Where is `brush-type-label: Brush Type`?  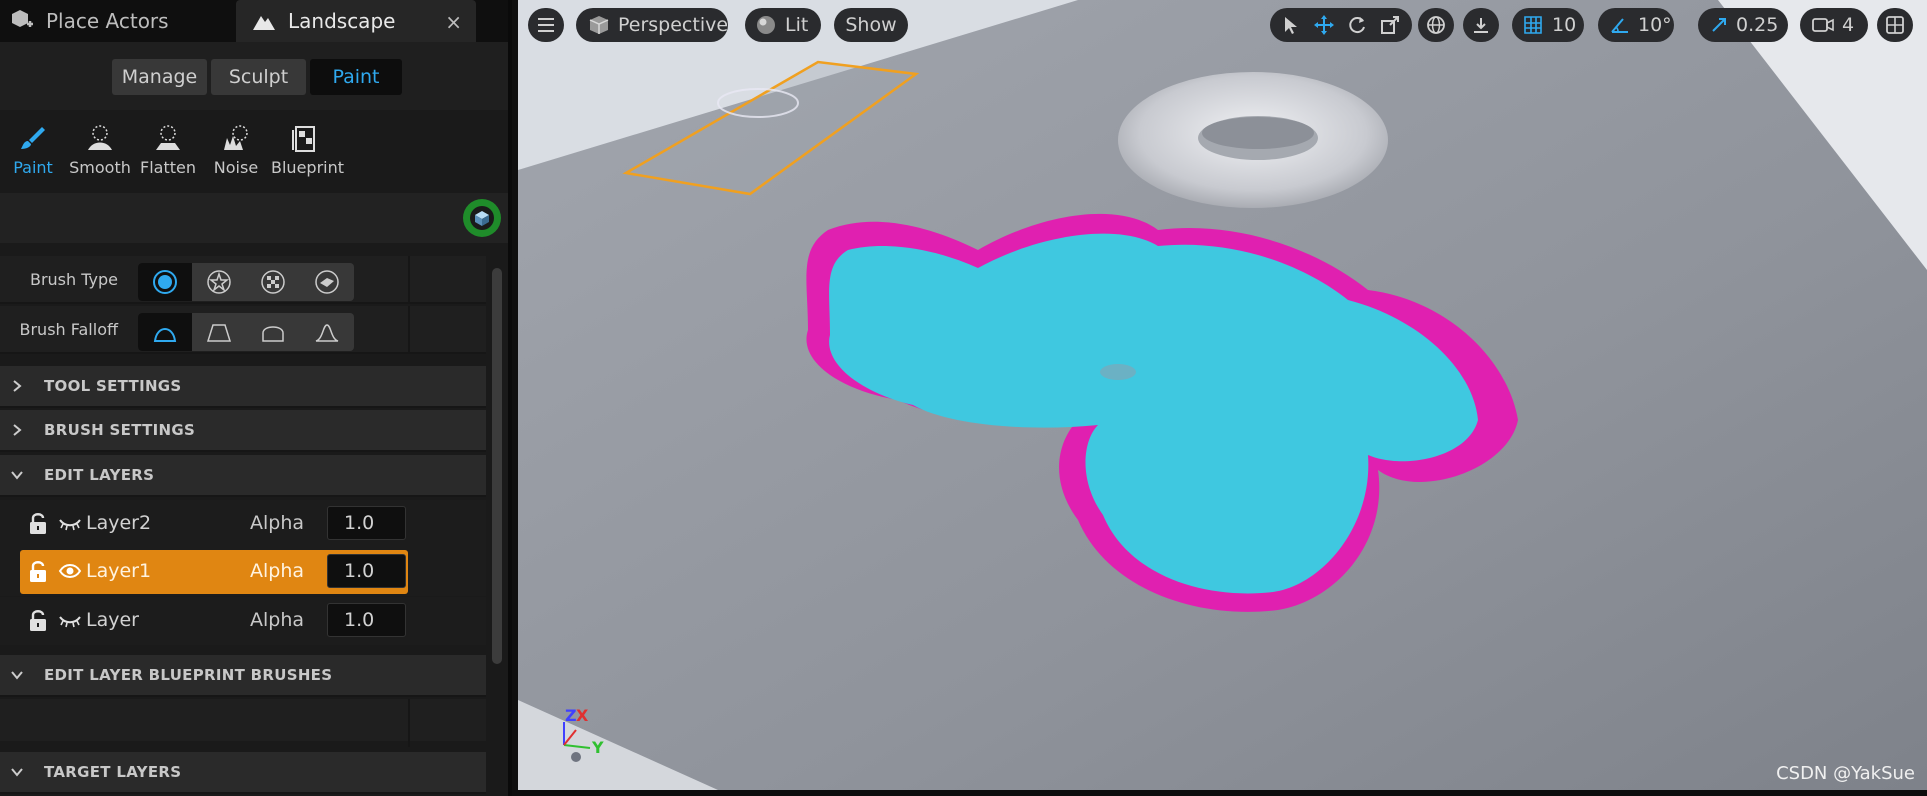
brush-type-label: Brush Type is located at coordinates (73, 279).